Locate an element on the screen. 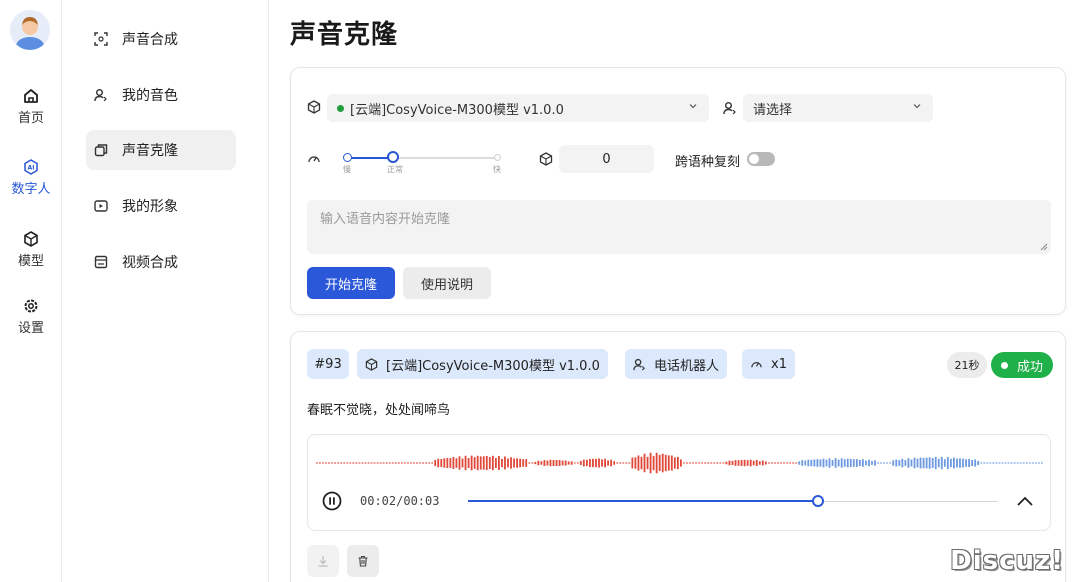 This screenshot has height=582, width=1080. user-voice-icon is located at coordinates (639, 364).